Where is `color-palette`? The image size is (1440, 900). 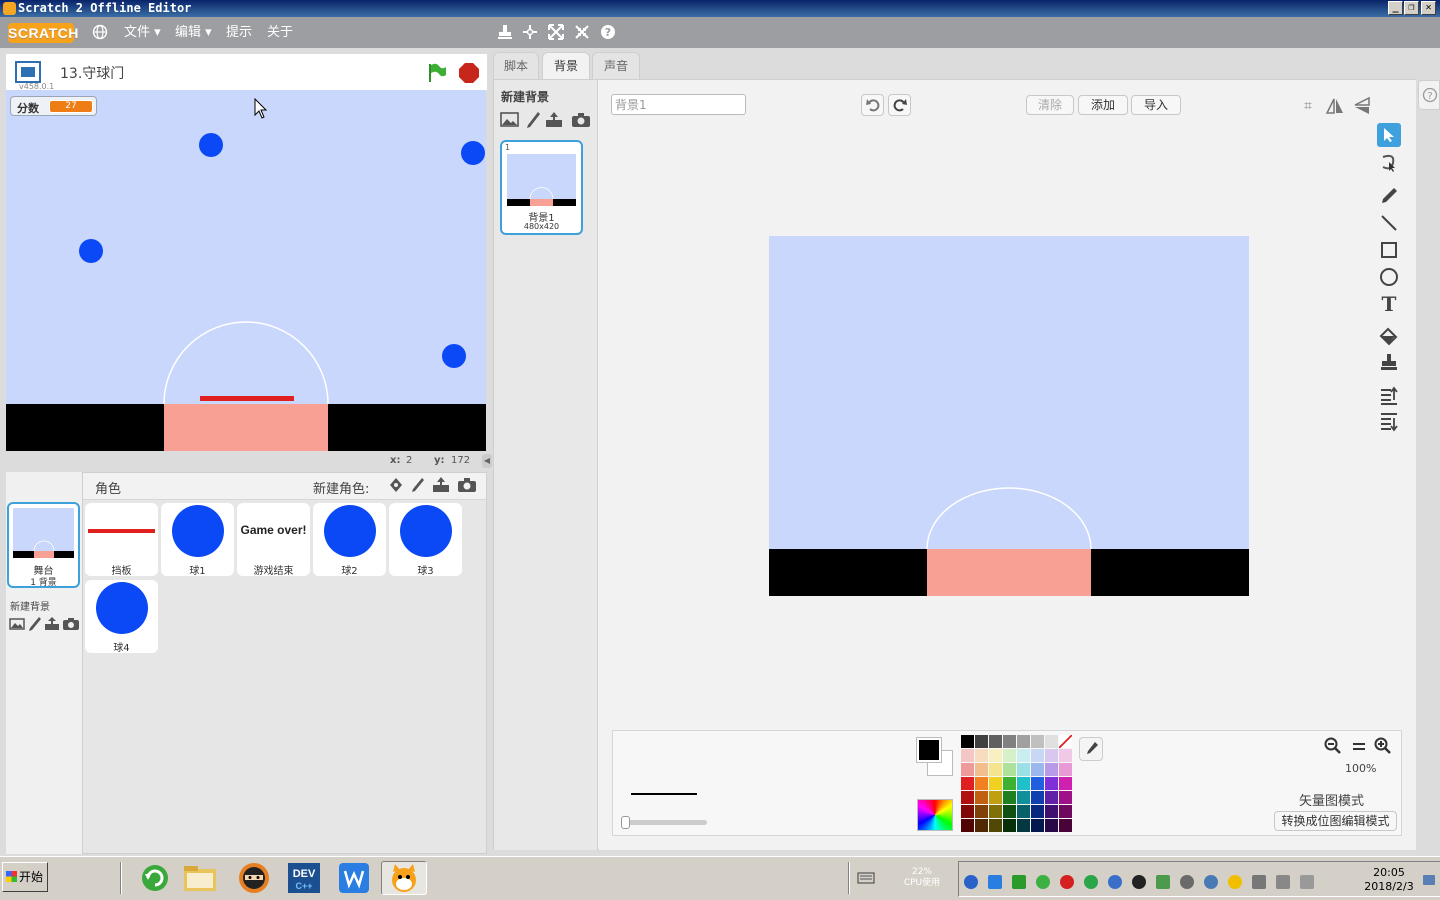
color-palette is located at coordinates (1017, 784).